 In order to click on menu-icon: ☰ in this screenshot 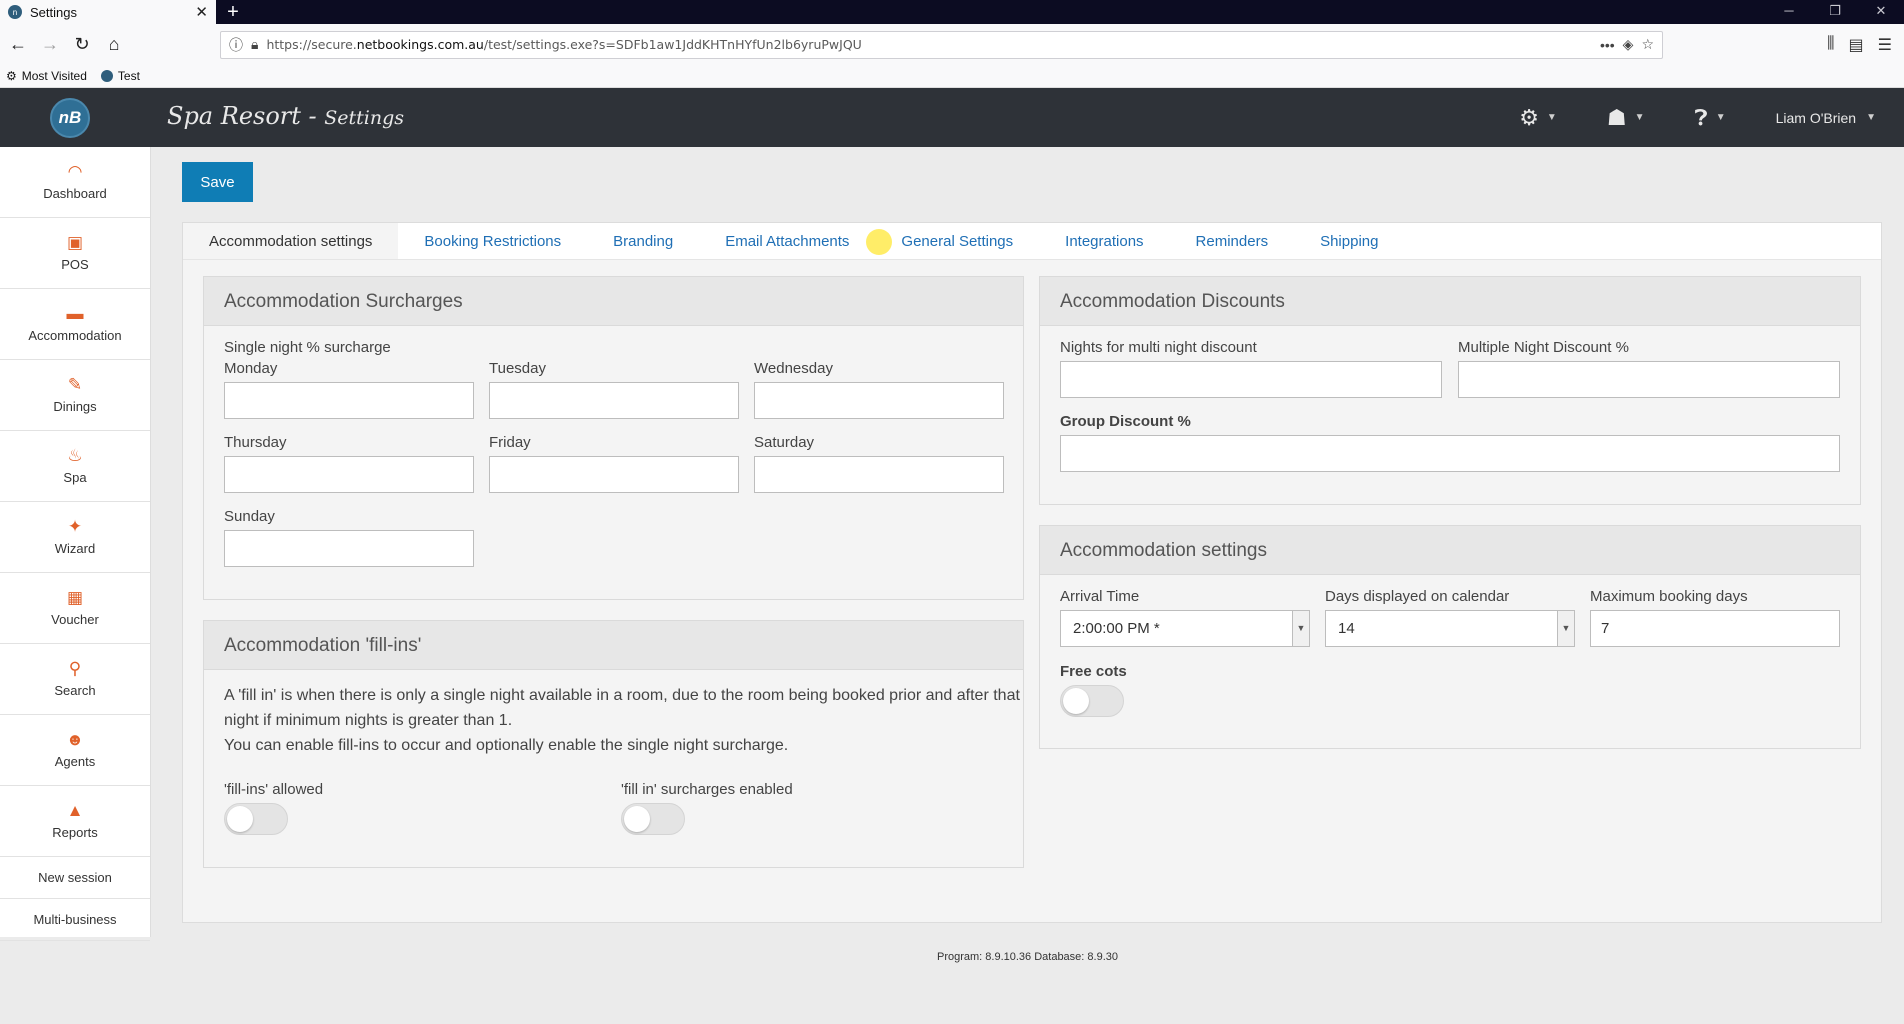, I will do `click(1885, 45)`.